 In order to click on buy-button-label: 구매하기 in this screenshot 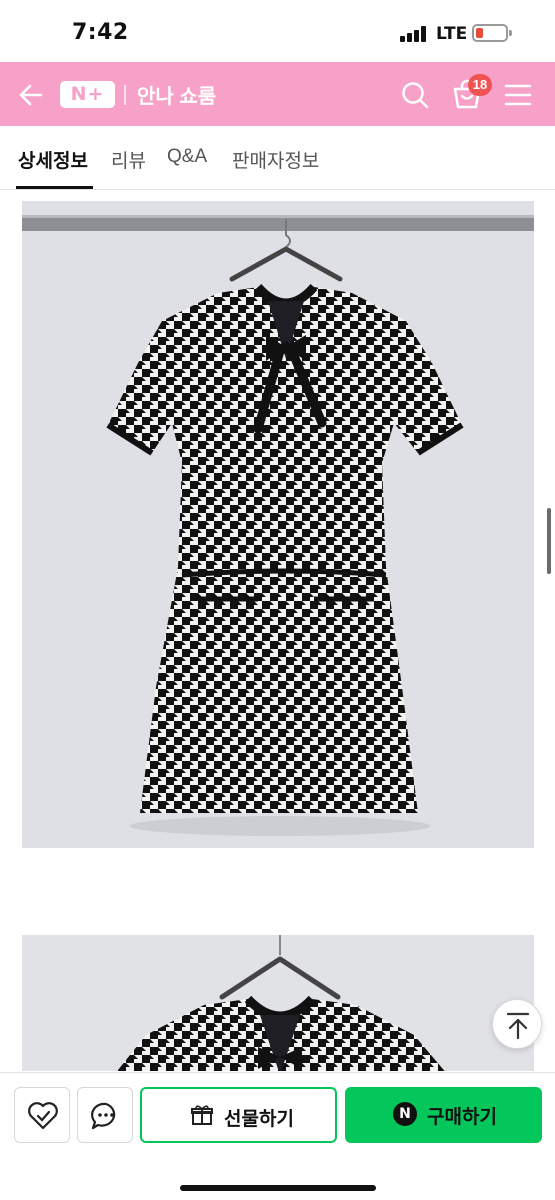, I will do `click(462, 1117)`.